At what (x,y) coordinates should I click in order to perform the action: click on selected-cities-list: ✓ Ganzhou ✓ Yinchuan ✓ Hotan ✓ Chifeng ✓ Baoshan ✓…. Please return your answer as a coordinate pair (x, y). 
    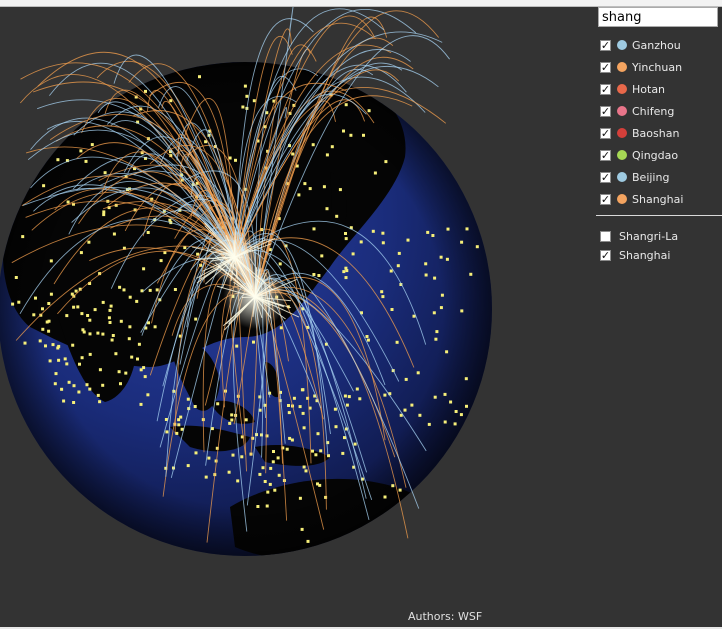
    Looking at the image, I should click on (659, 122).